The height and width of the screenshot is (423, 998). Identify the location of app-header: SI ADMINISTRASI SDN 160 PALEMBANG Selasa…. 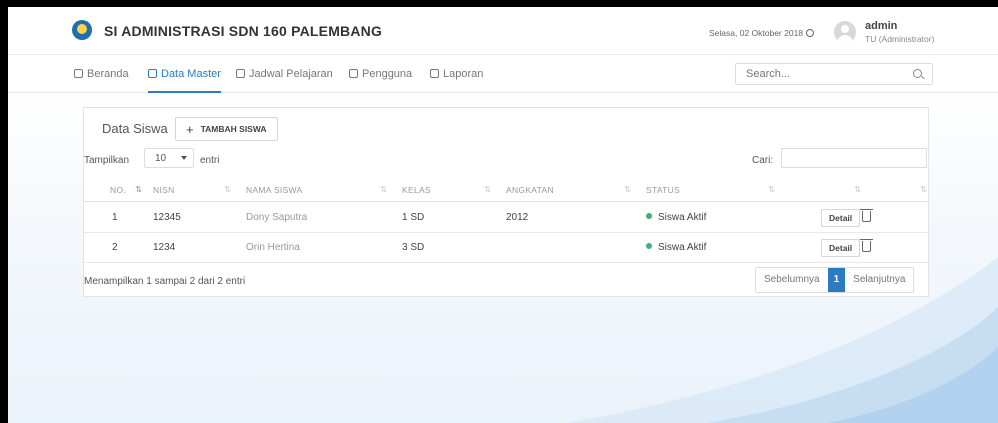
(503, 31).